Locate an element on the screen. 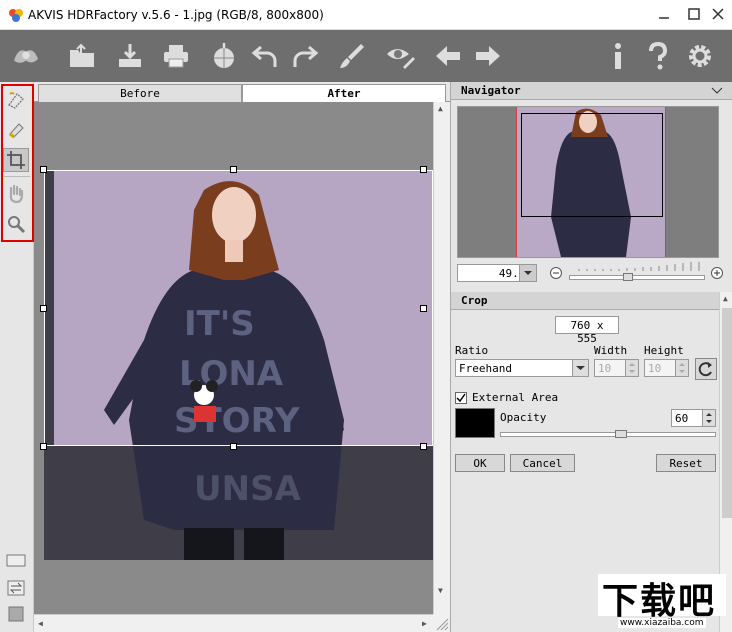  view-tabs: Before After is located at coordinates (242, 92).